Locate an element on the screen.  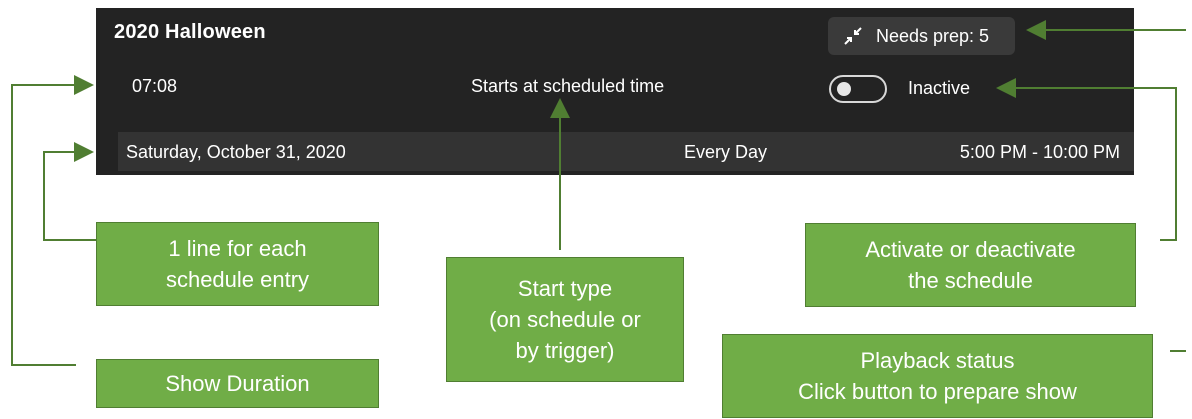
connector-entry-line is located at coordinates (69, 191).